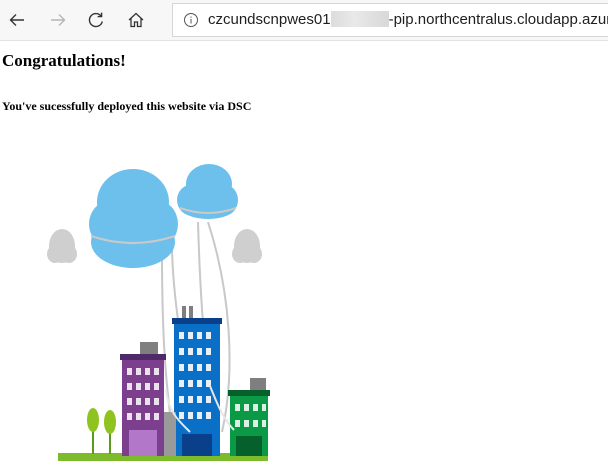 This screenshot has width=608, height=474. I want to click on blue-building, so click(197, 381).